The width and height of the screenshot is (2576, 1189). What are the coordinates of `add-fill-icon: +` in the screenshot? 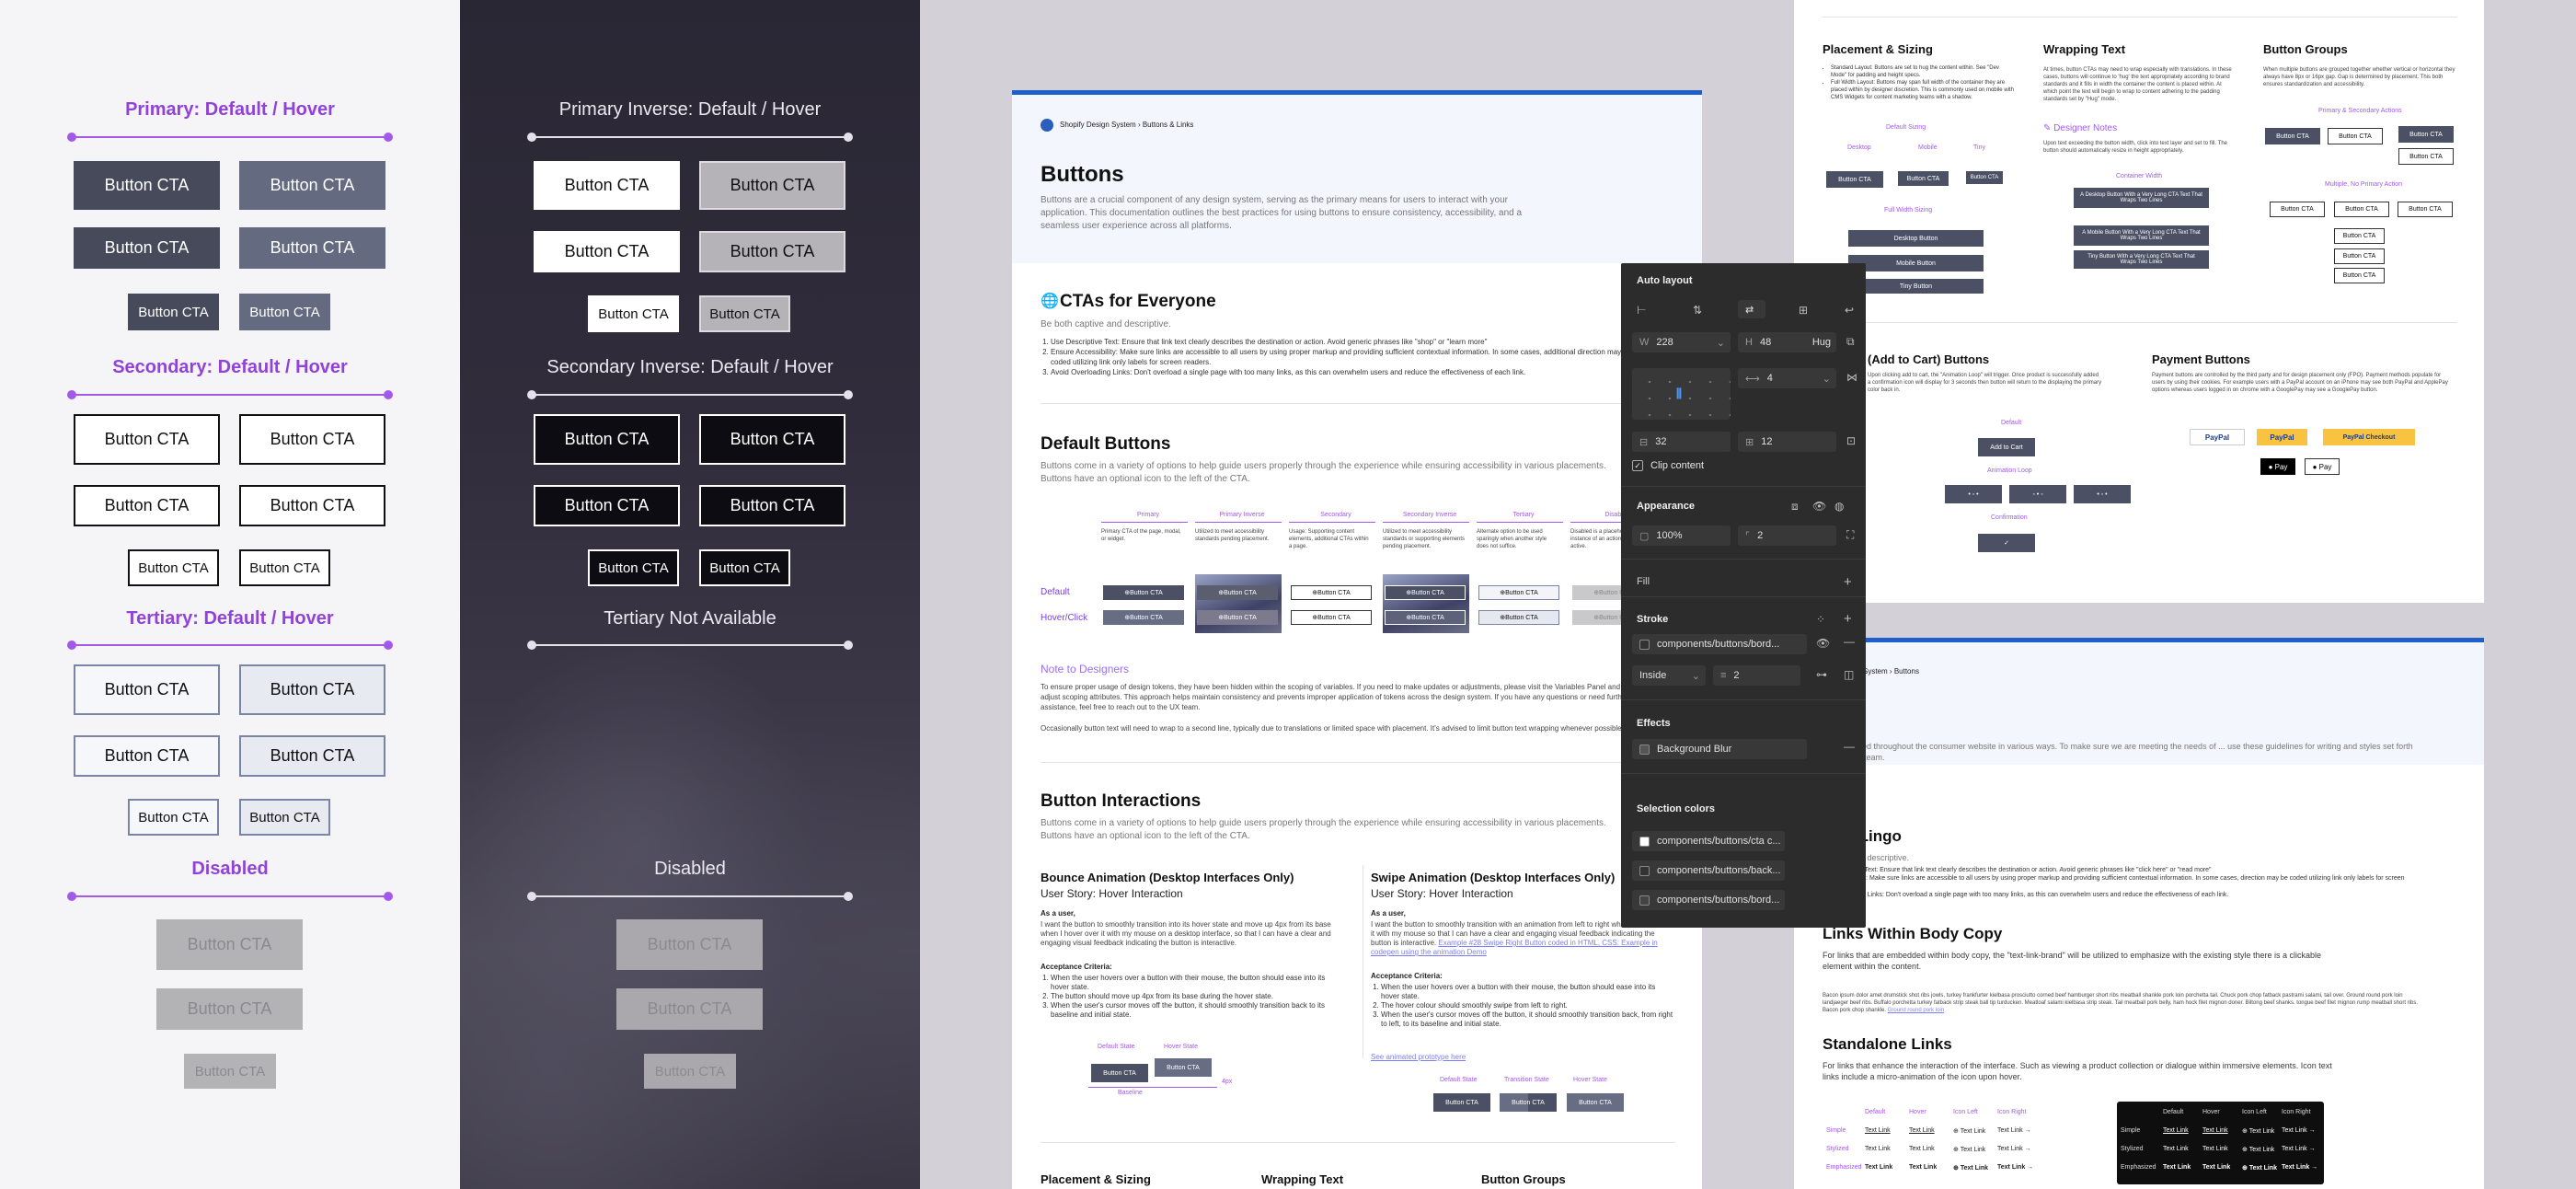 It's located at (1848, 582).